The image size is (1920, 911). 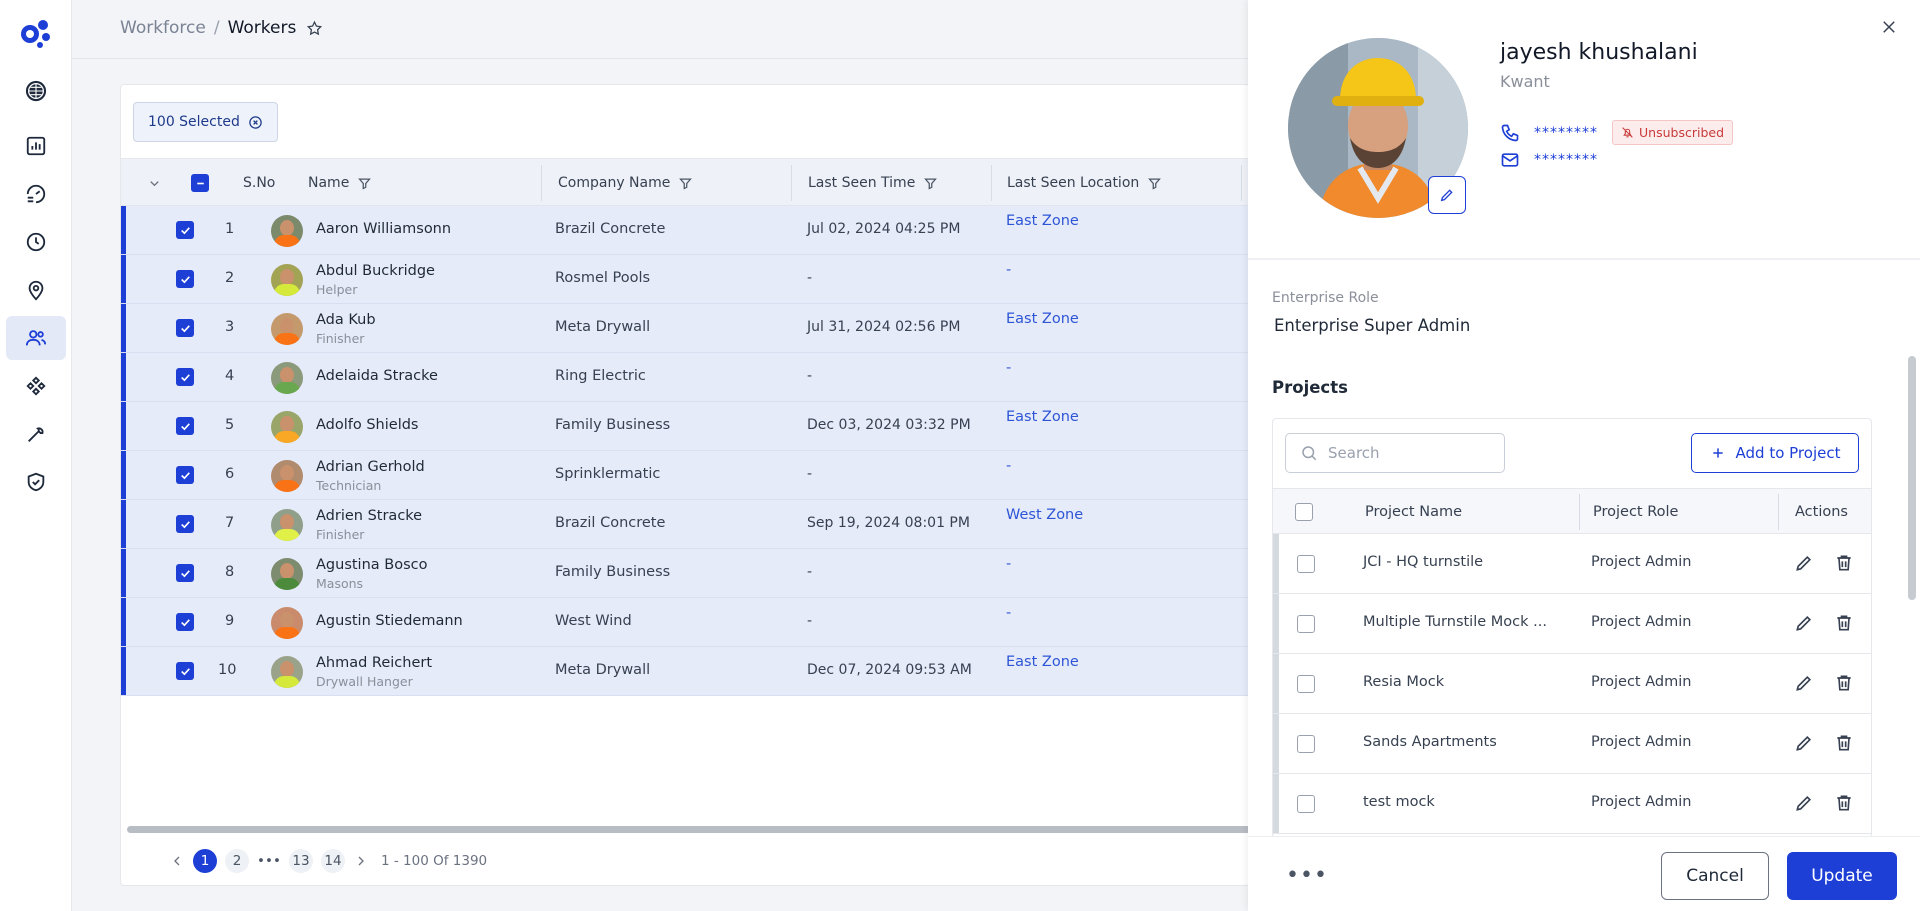 What do you see at coordinates (1304, 512) in the screenshot?
I see `projects-select-all` at bounding box center [1304, 512].